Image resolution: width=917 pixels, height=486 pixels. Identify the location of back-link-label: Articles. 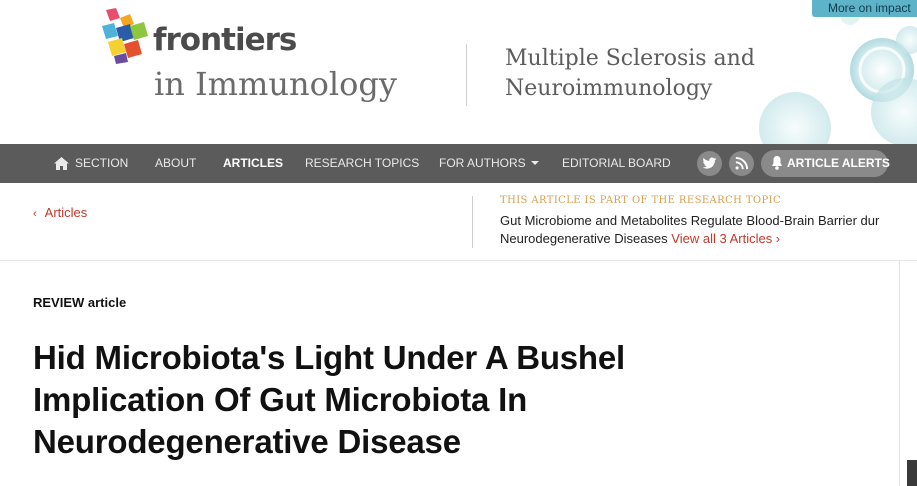
(66, 212).